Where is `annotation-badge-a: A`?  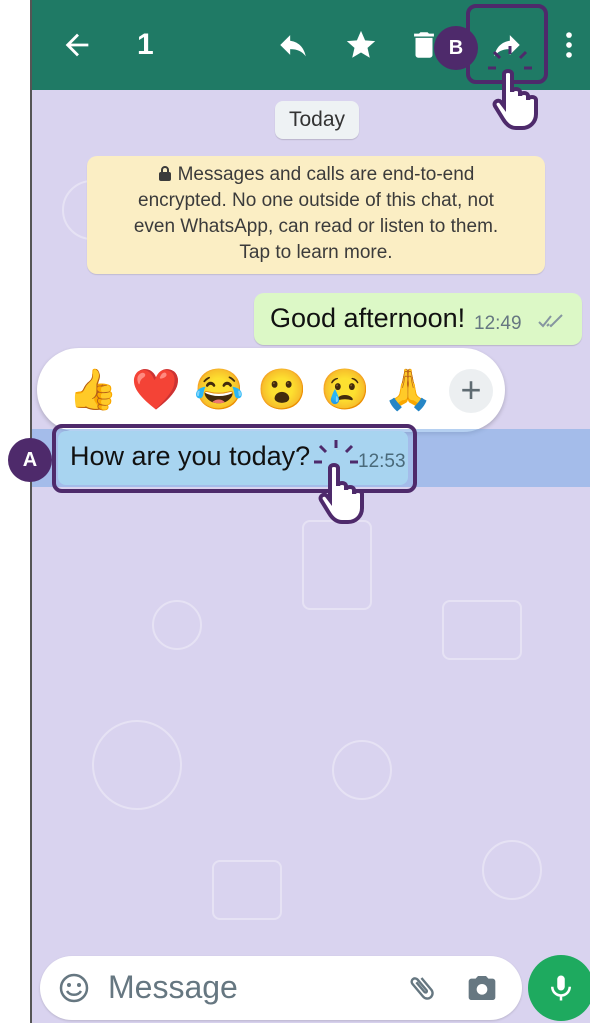
annotation-badge-a: A is located at coordinates (30, 460).